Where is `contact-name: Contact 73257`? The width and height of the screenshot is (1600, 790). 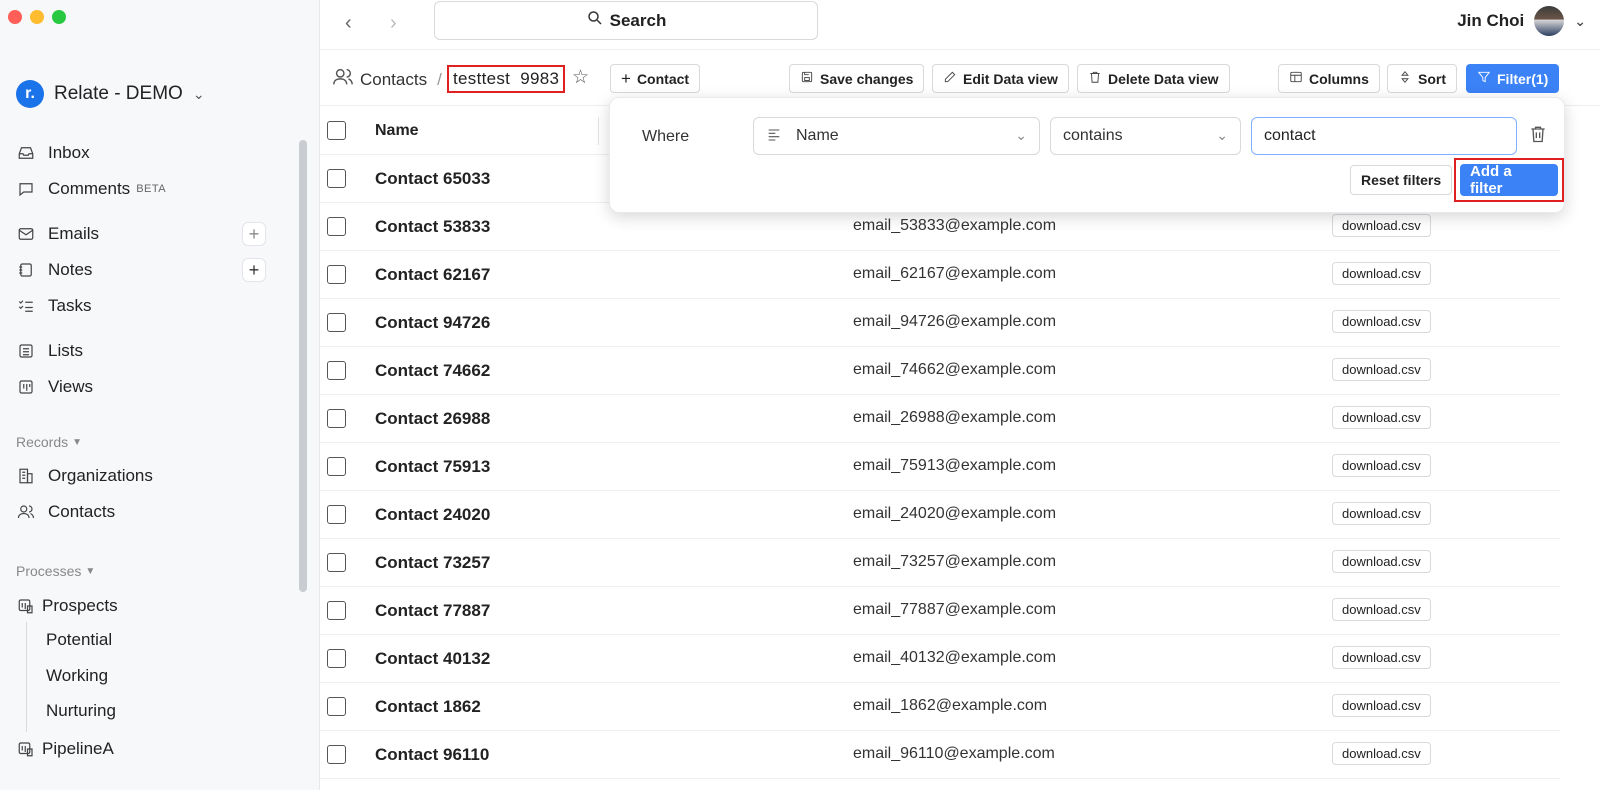 contact-name: Contact 73257 is located at coordinates (432, 563).